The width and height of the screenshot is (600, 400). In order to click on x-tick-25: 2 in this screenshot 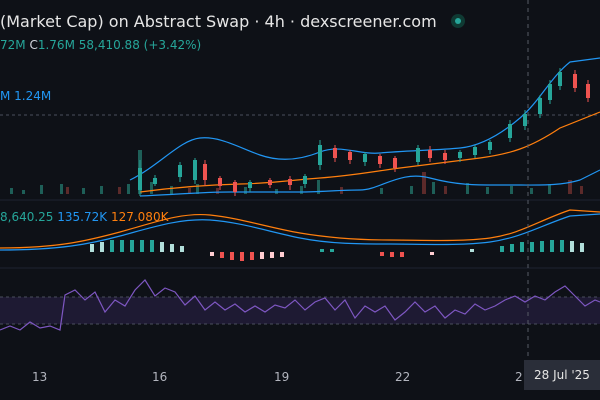, I will do `click(519, 377)`.